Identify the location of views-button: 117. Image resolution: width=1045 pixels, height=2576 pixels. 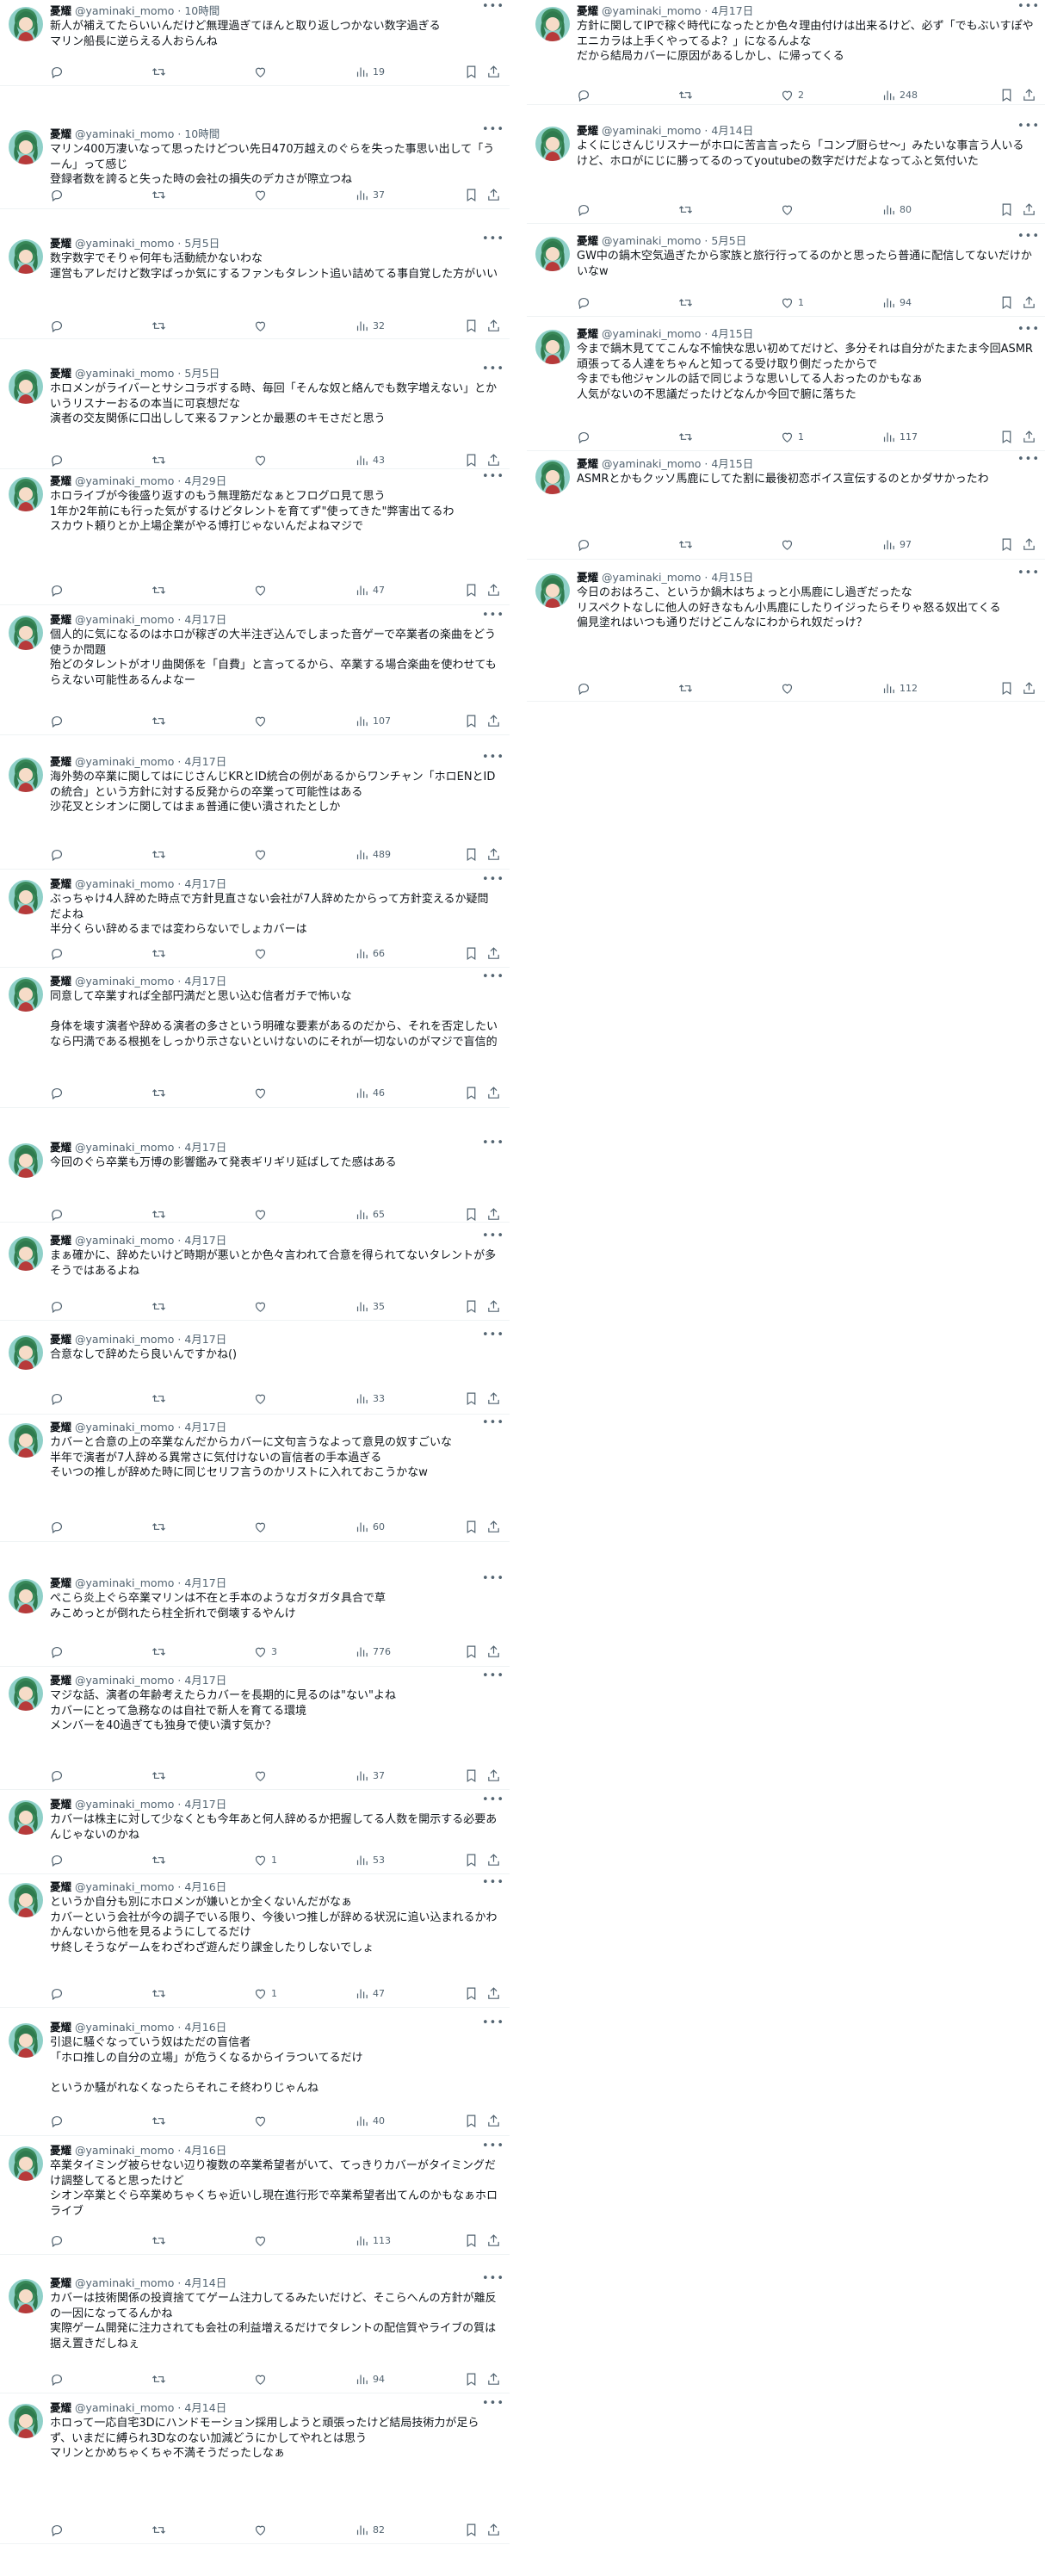
(899, 437).